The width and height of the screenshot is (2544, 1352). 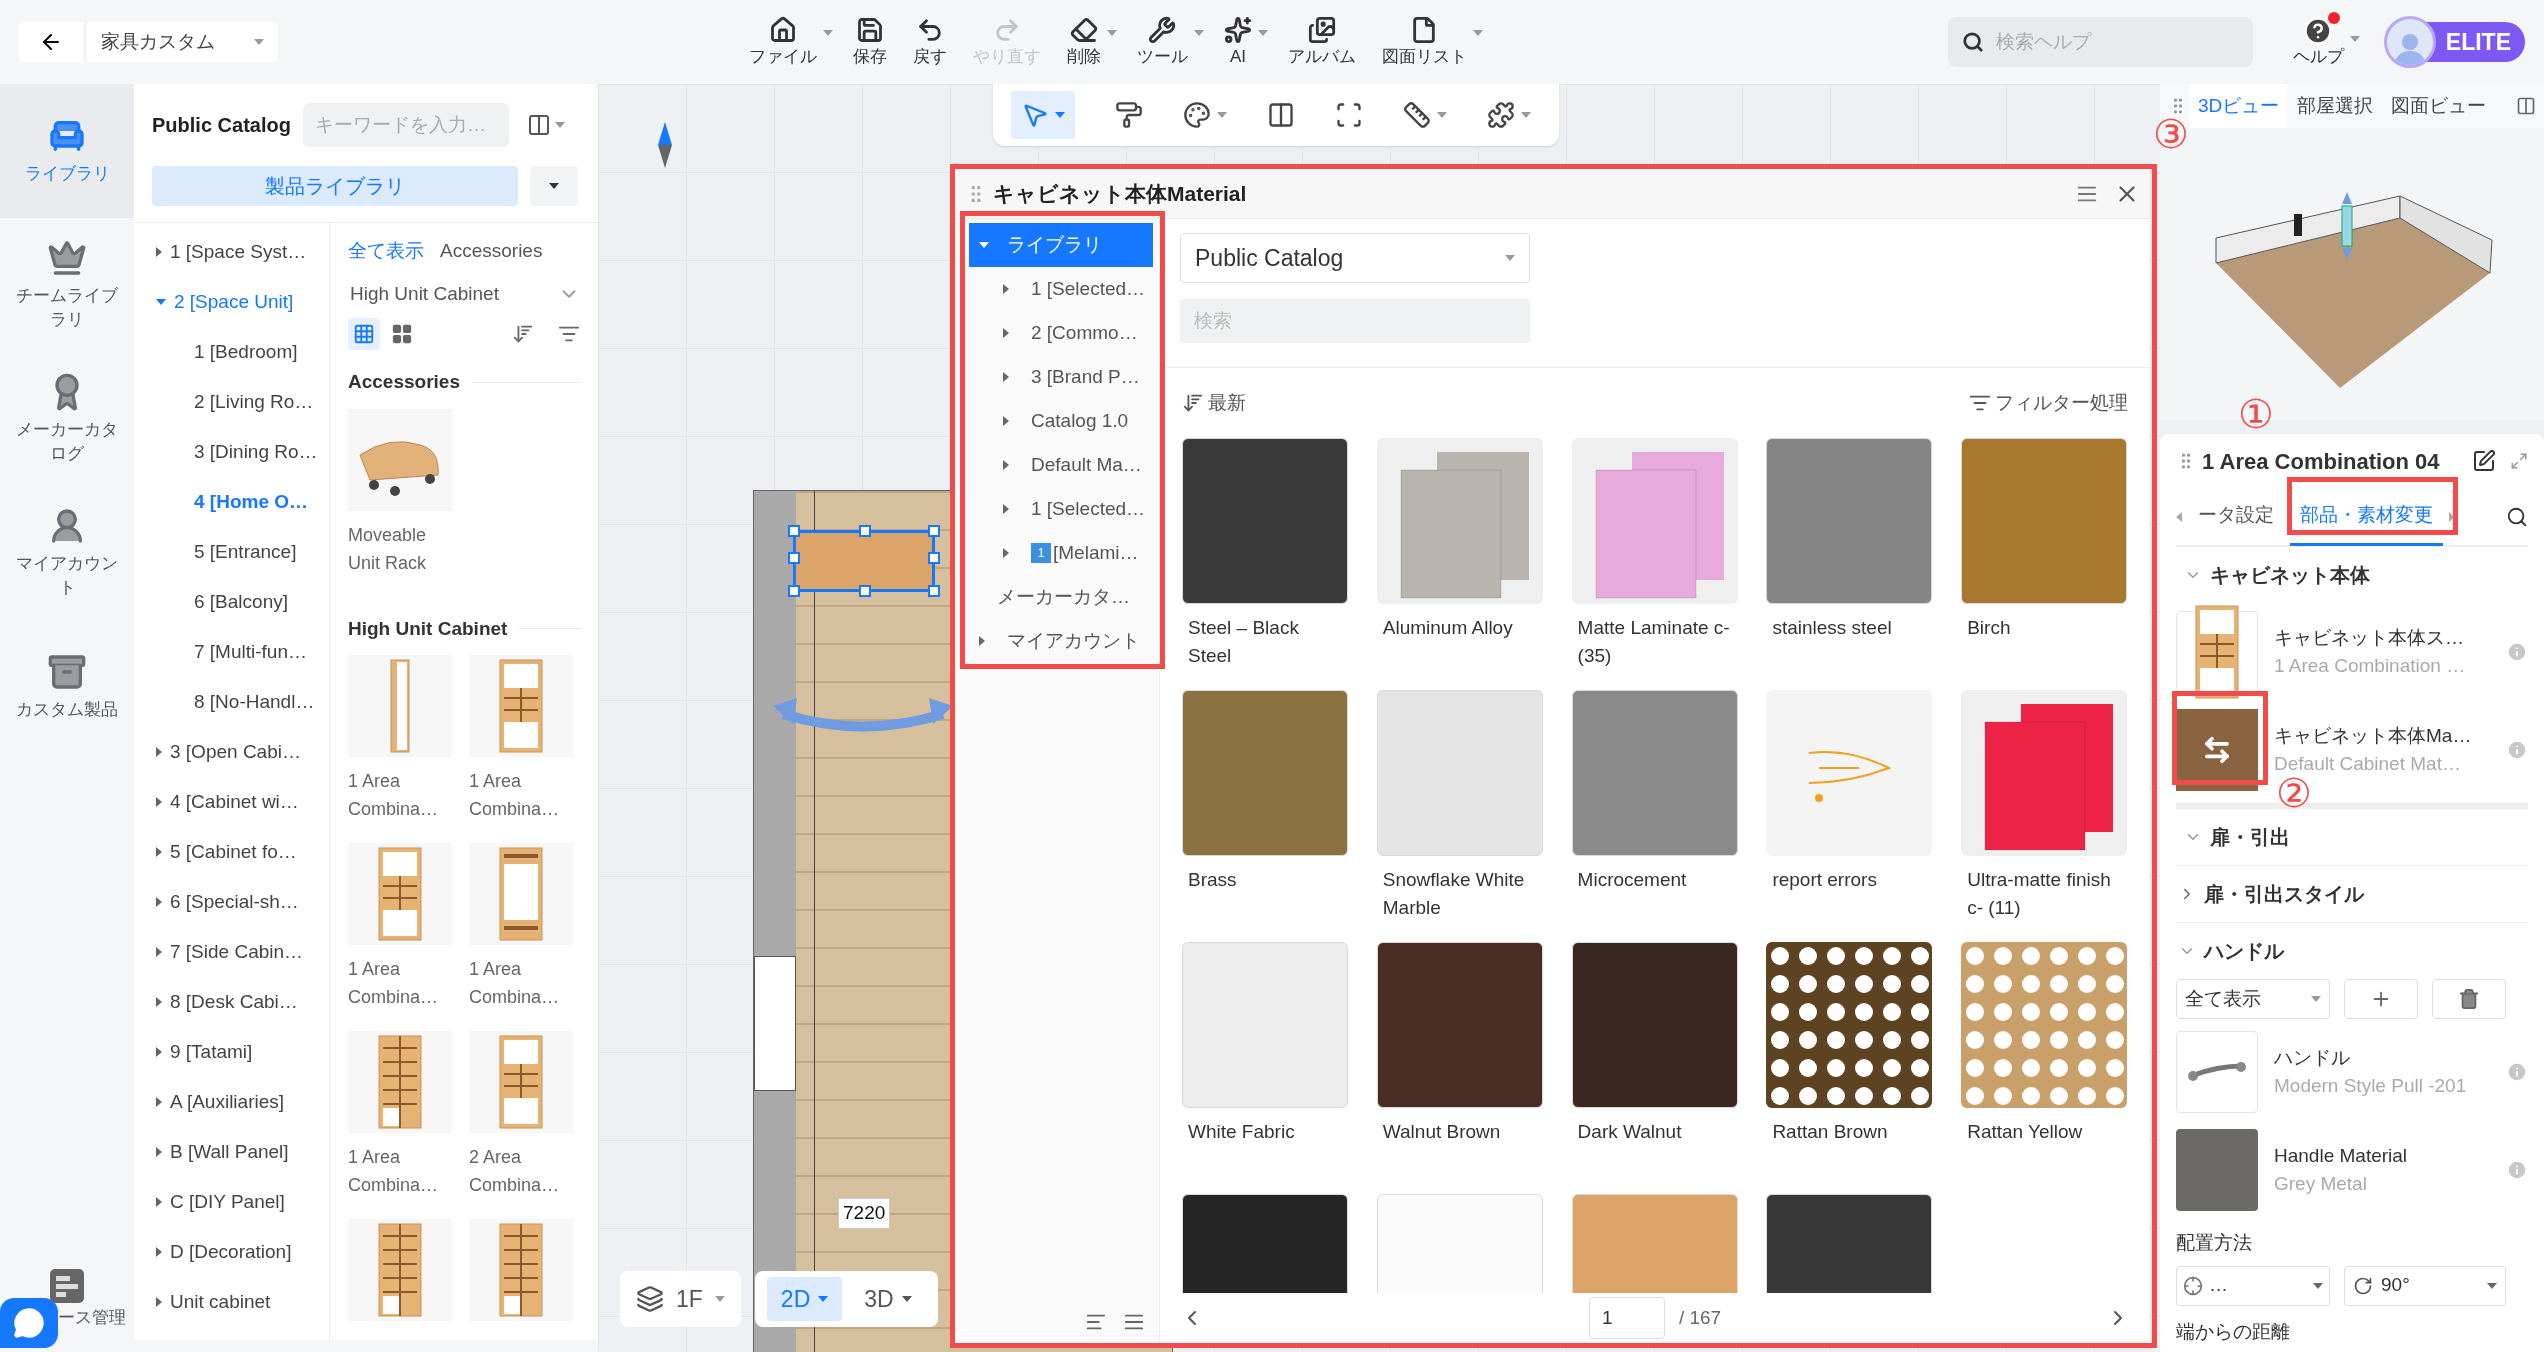 I want to click on filter-tab: 全て表示, so click(x=386, y=251).